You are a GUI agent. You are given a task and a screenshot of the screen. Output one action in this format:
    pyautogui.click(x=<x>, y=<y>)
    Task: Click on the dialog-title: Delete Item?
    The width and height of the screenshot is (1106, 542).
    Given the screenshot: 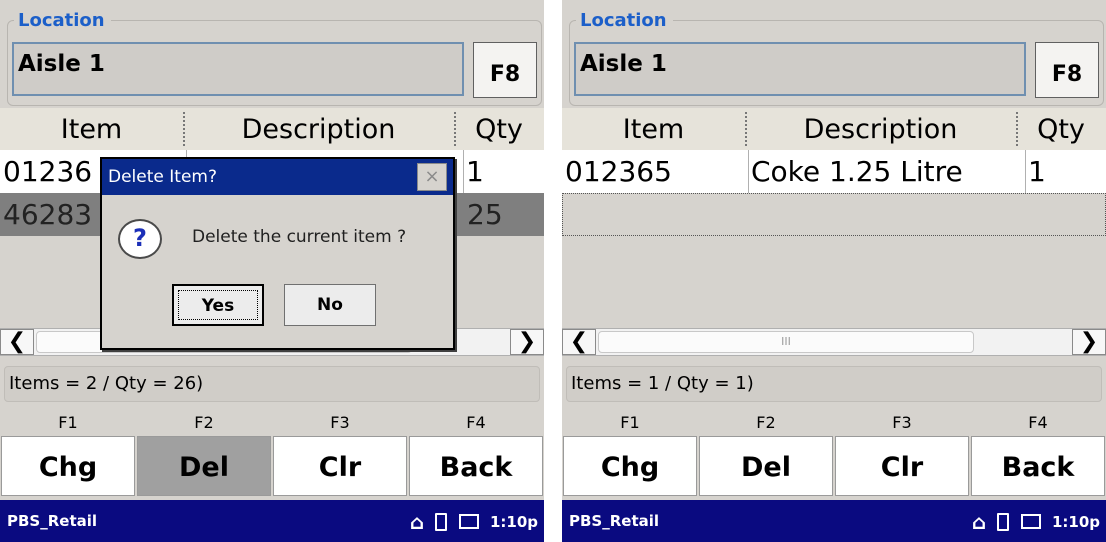 What is the action you would take?
    pyautogui.click(x=277, y=177)
    